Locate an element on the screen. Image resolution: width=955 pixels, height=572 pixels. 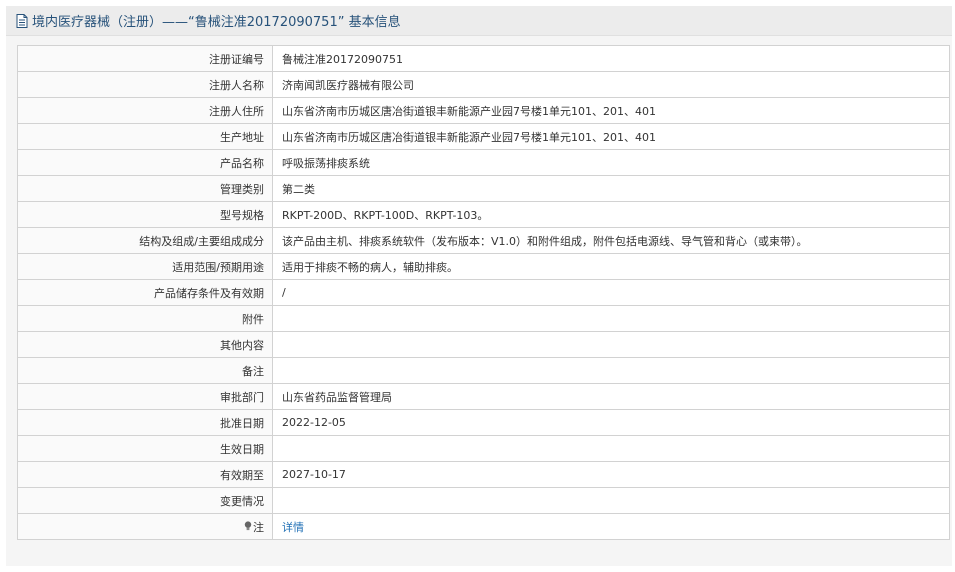
field-value: 第二类 is located at coordinates (611, 188).